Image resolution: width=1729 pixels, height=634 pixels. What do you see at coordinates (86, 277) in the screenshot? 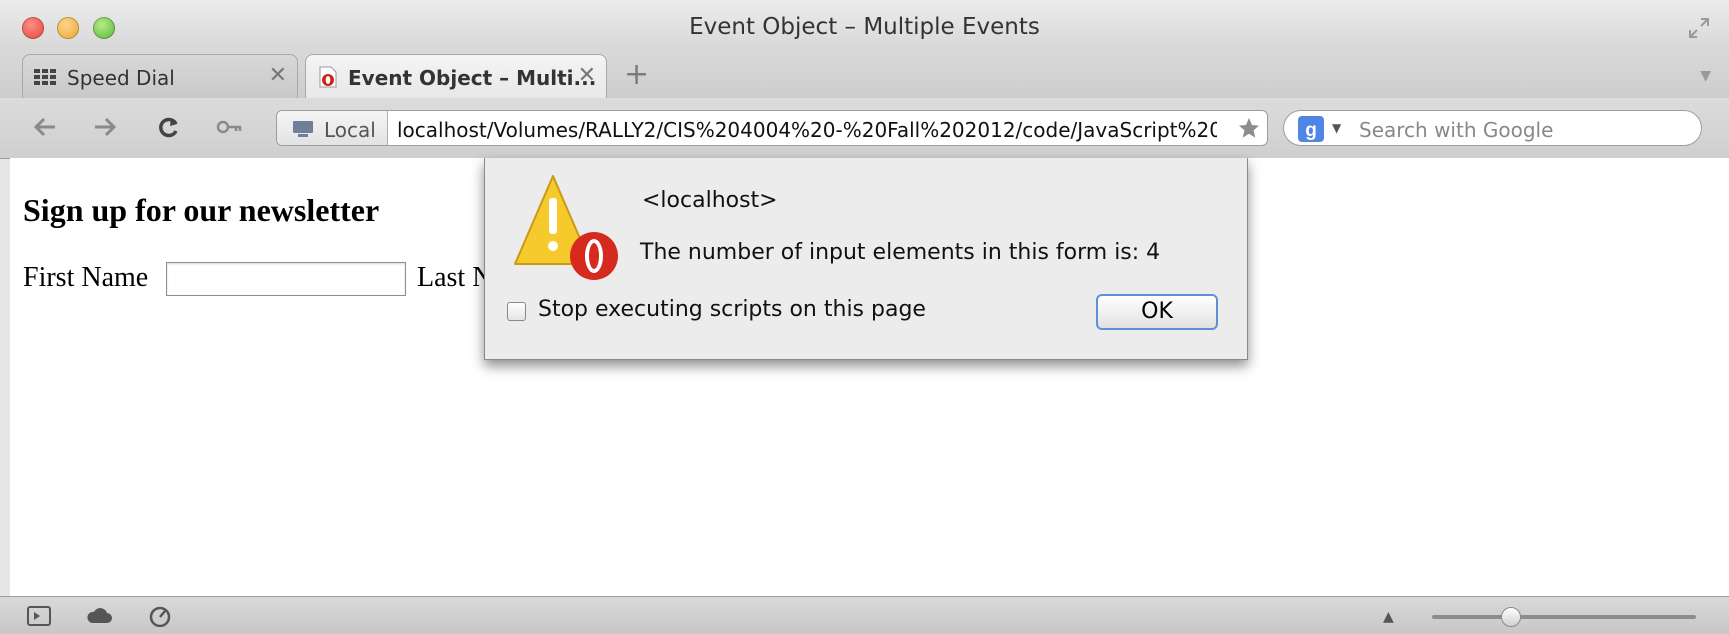
I see `first-name-label: First Name` at bounding box center [86, 277].